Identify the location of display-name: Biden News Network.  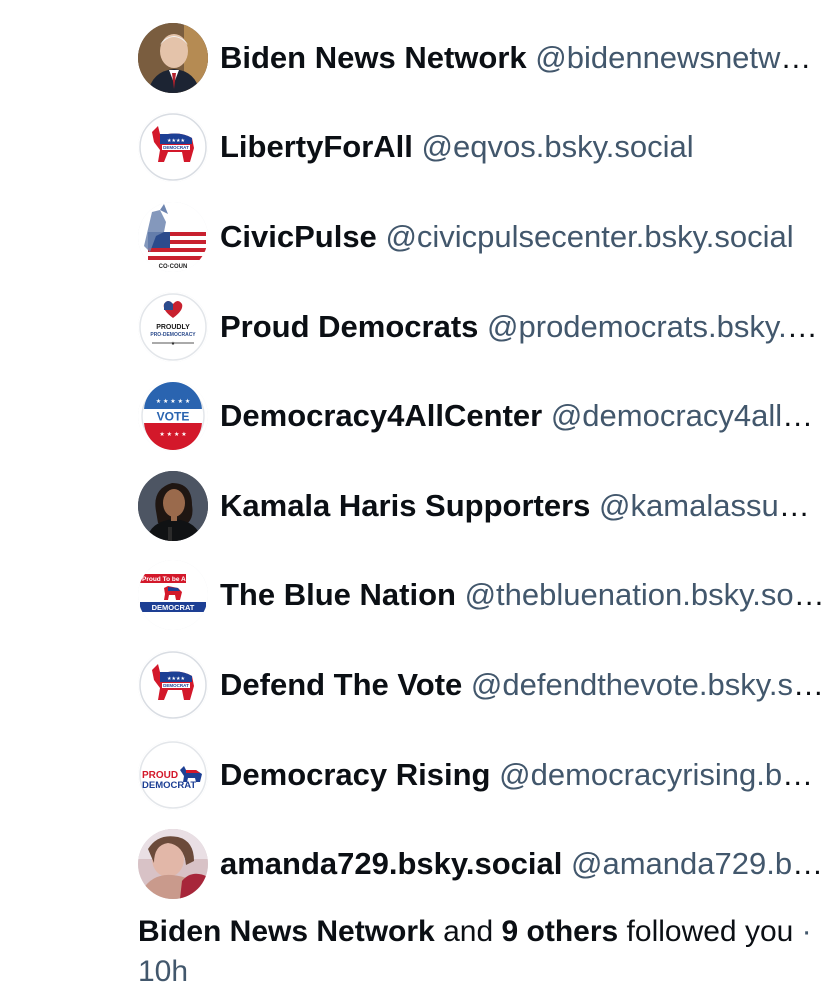
(373, 57).